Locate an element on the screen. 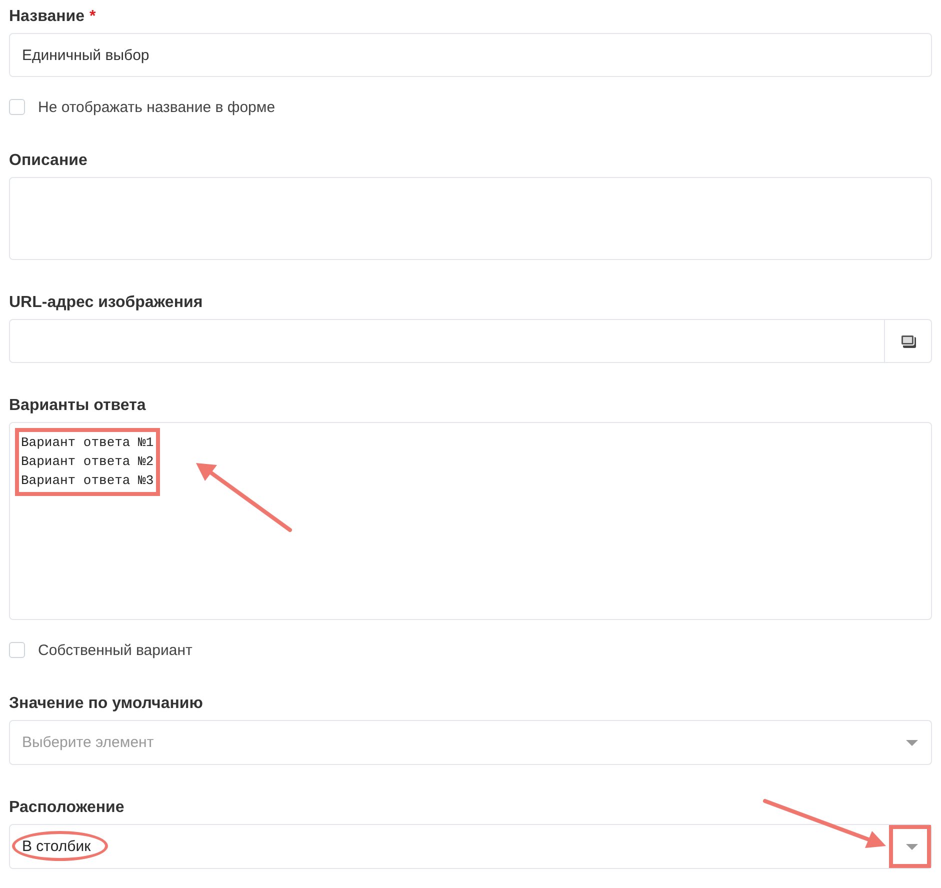  highlight-frame is located at coordinates (910, 846).